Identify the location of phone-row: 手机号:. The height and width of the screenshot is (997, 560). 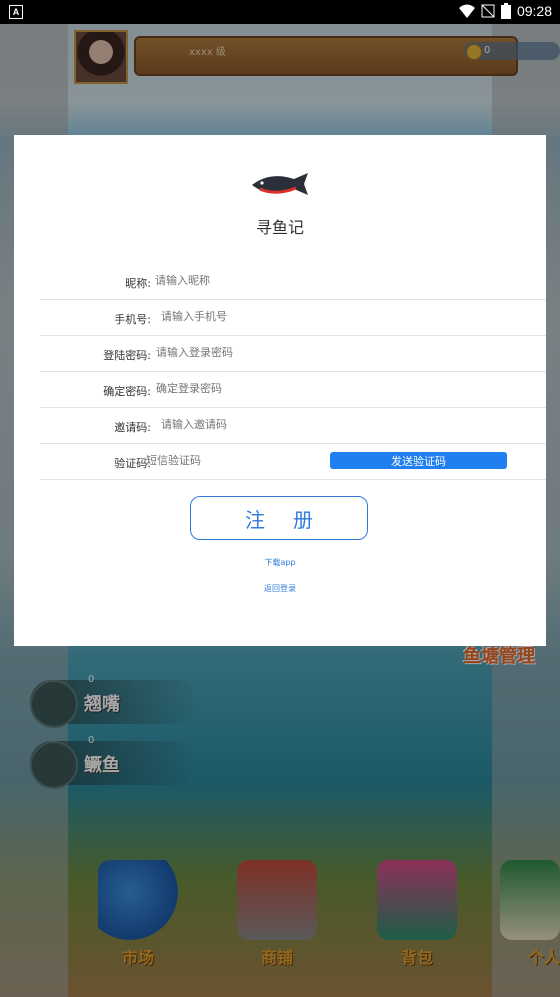
(293, 317).